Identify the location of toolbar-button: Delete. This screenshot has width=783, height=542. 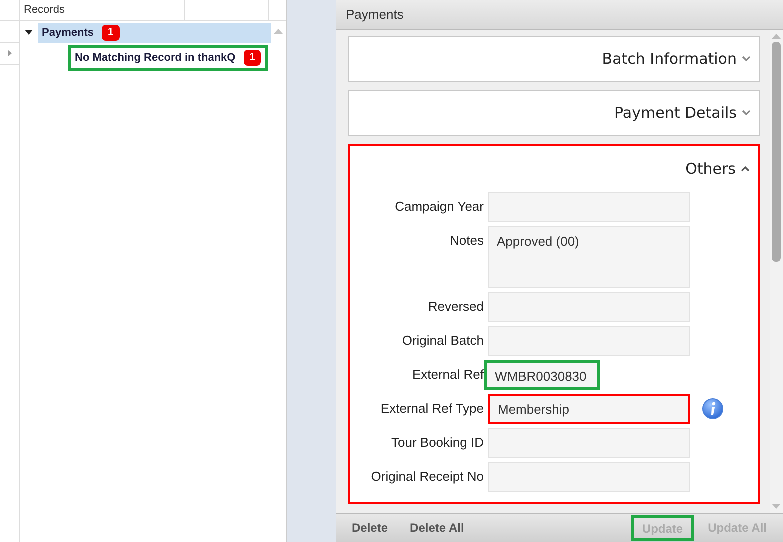
(370, 528).